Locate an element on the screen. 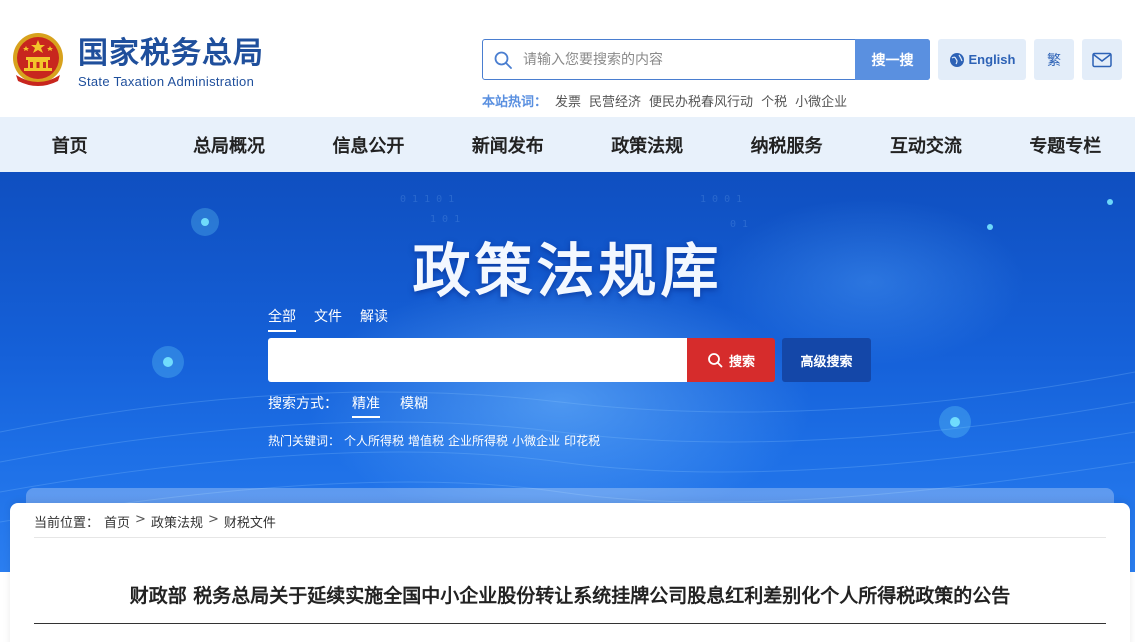 This screenshot has height=642, width=1135. breadcrumb-home: 首页 is located at coordinates (117, 521).